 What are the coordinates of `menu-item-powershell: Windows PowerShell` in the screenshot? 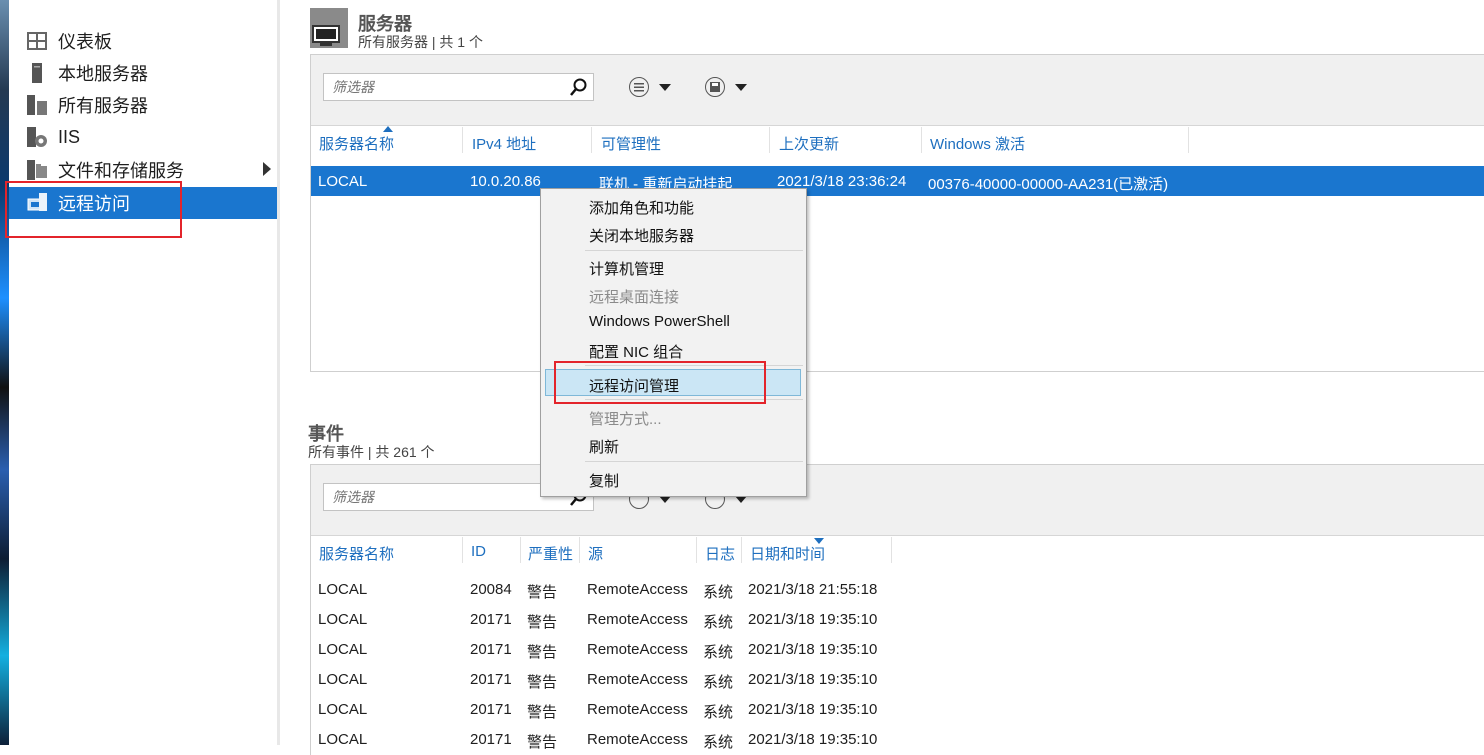 It's located at (659, 321).